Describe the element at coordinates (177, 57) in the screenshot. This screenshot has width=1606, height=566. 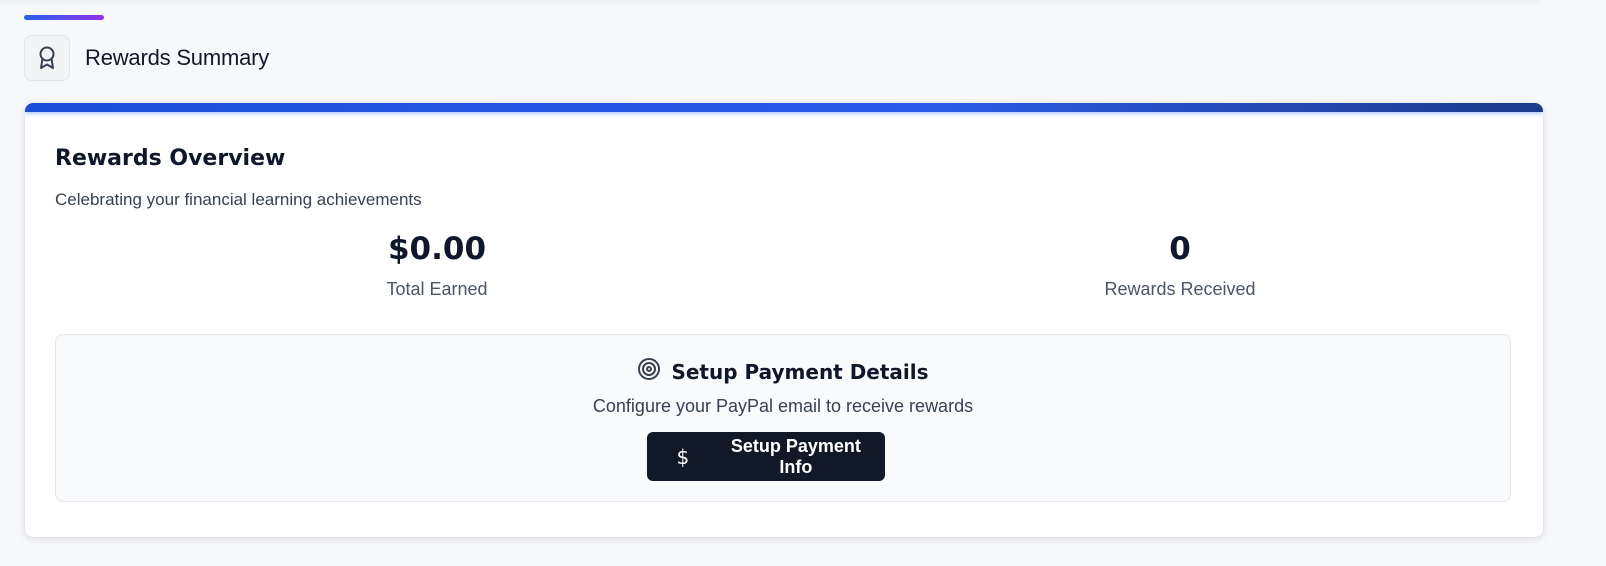
I see `section-title: Rewards Summary` at that location.